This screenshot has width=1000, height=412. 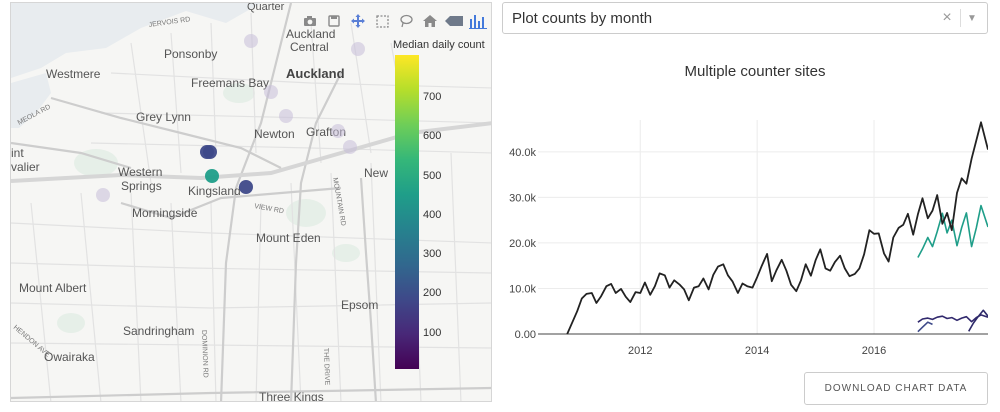 I want to click on colorbar-tick: 400, so click(x=432, y=214).